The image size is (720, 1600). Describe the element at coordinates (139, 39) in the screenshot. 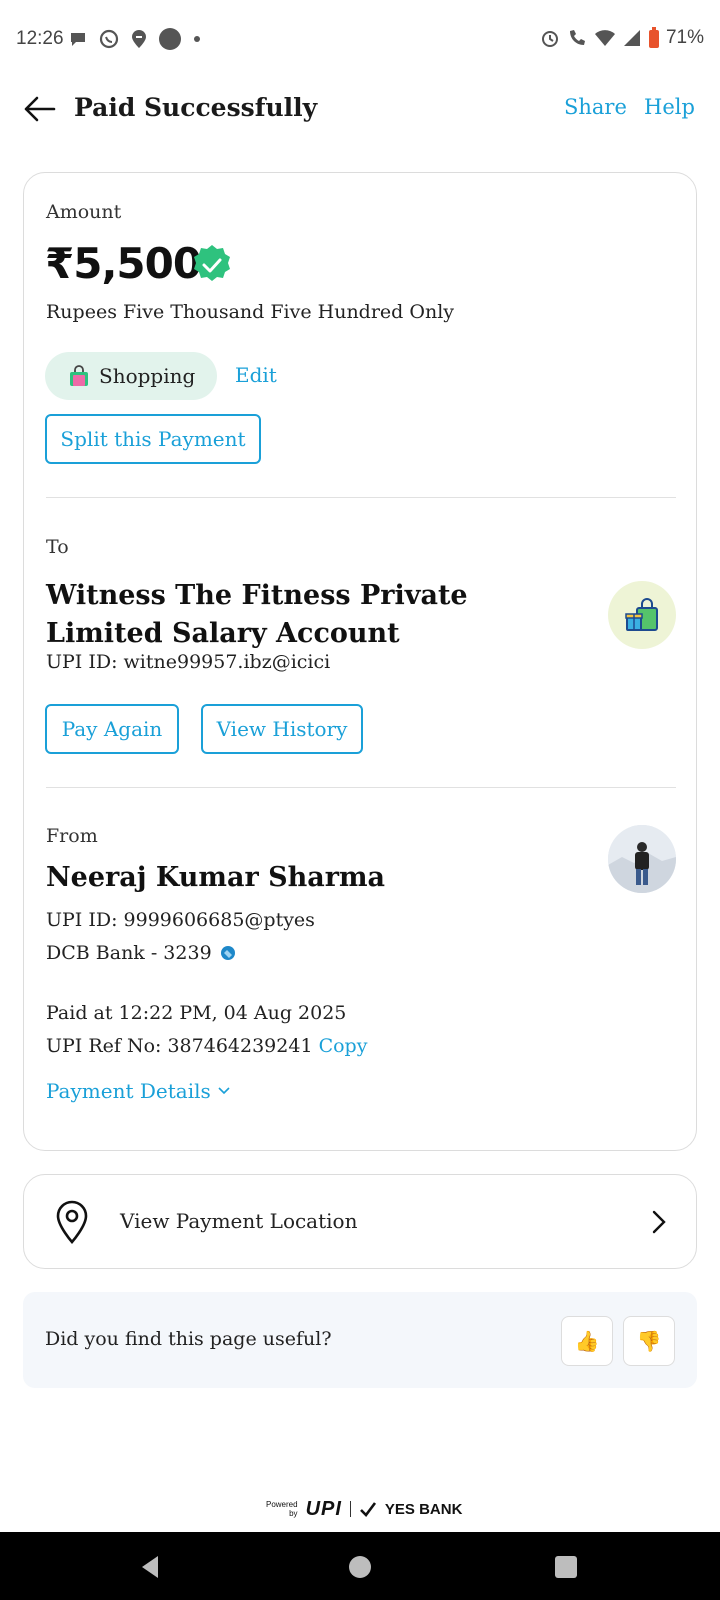

I see `swiggy-icon` at that location.